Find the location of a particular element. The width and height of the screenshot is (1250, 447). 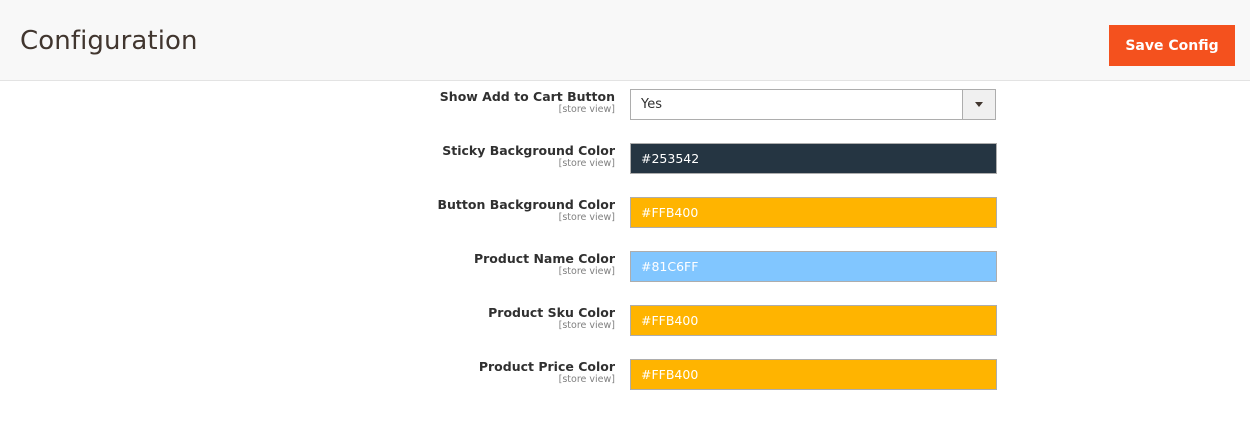

field-label-group: Show Add to Cart Button [store view] is located at coordinates (415, 102).